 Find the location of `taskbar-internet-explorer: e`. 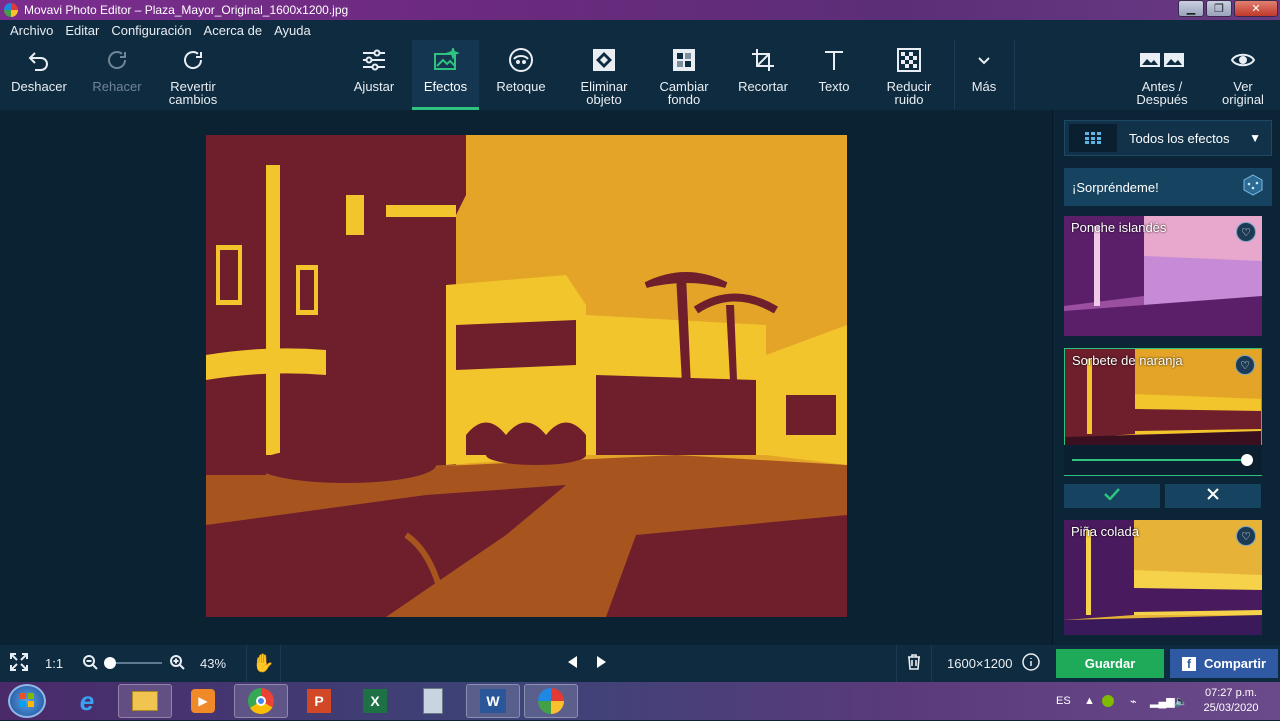

taskbar-internet-explorer: e is located at coordinates (87, 701).